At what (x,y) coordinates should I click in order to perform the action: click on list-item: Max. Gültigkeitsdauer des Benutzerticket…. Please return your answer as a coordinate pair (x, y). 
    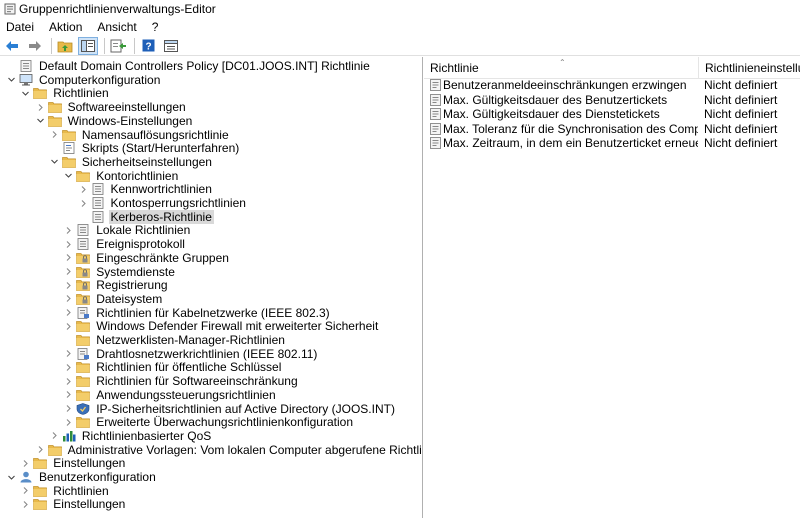
    Looking at the image, I should click on (612, 100).